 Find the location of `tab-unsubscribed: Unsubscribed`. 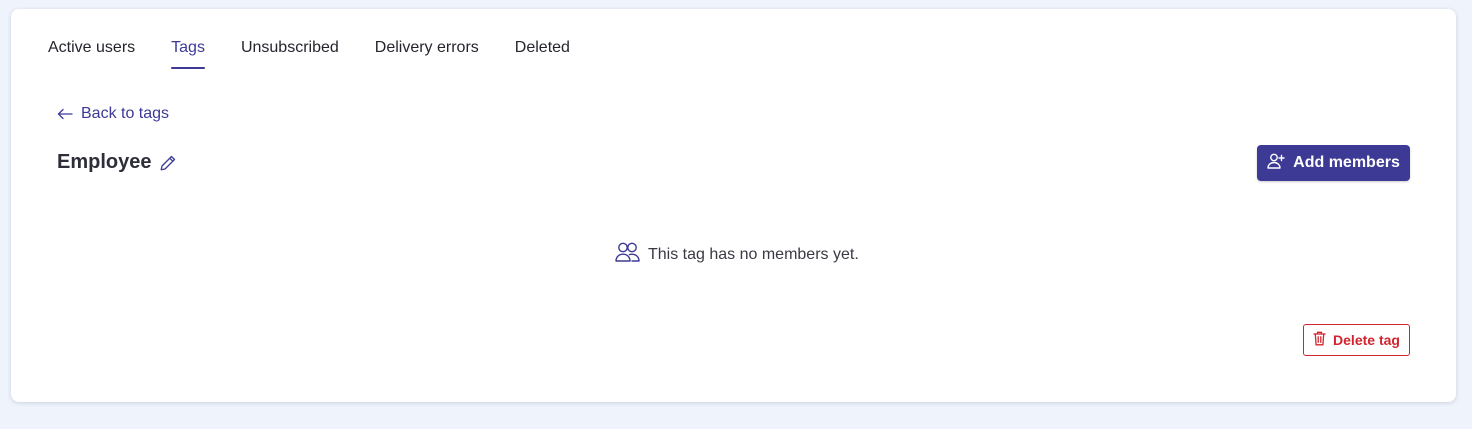

tab-unsubscribed: Unsubscribed is located at coordinates (290, 54).